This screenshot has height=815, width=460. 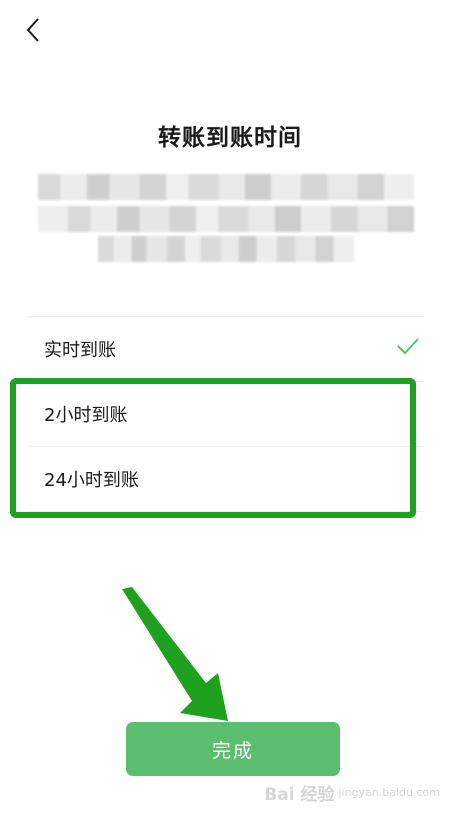 I want to click on baidu-watermark: Bai 经验 jingyan.baidu.com, so click(x=352, y=792).